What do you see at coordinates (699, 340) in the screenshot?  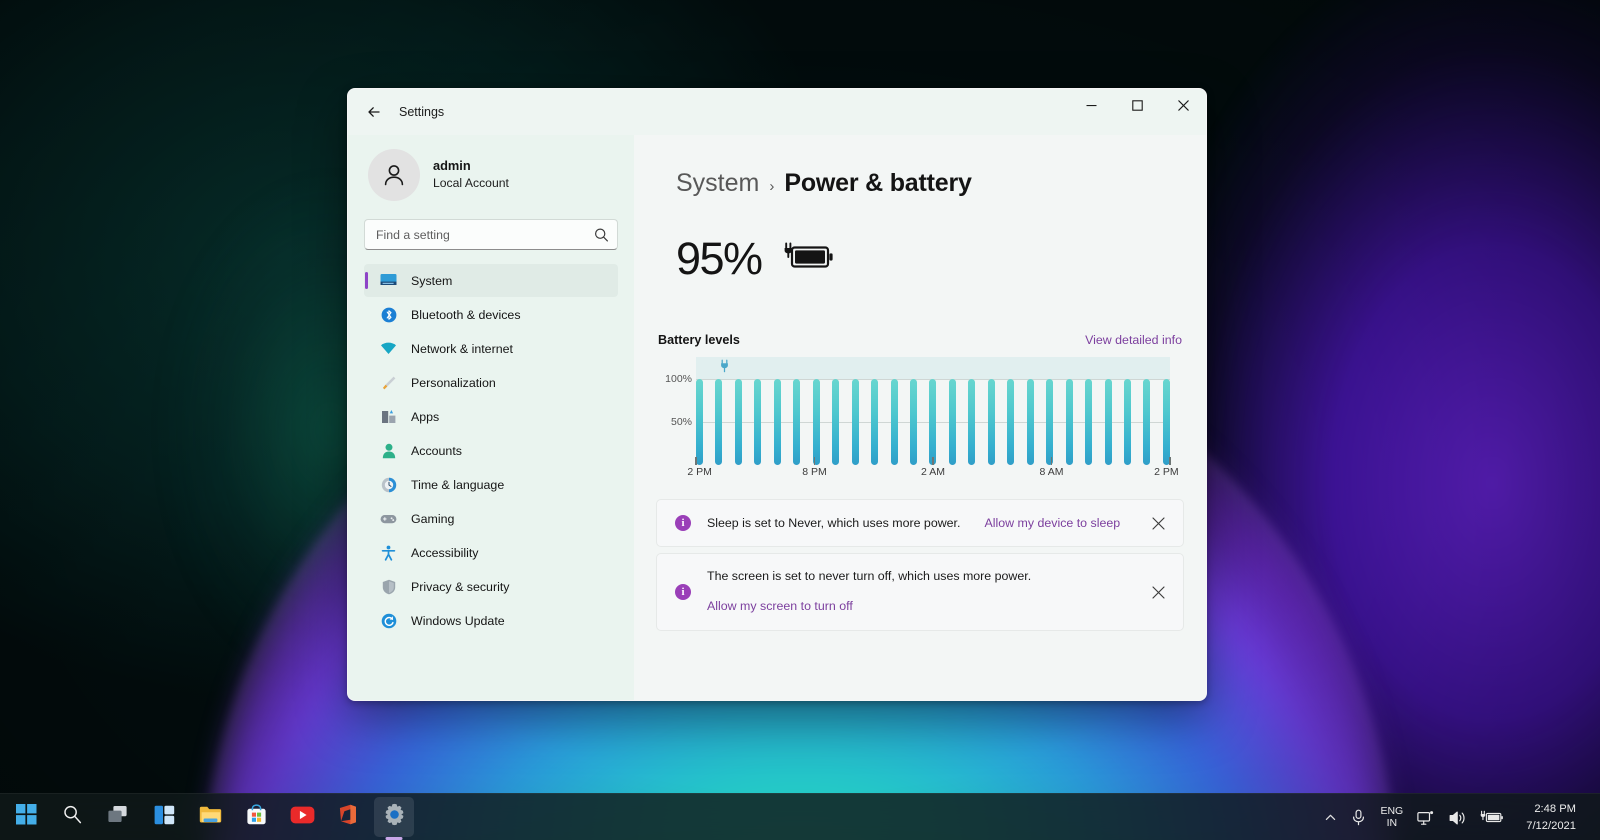 I see `section-title: Battery levels` at bounding box center [699, 340].